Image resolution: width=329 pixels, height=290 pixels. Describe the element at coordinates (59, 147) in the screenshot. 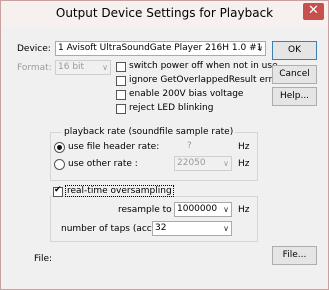

I see `use-file-header-radio` at that location.